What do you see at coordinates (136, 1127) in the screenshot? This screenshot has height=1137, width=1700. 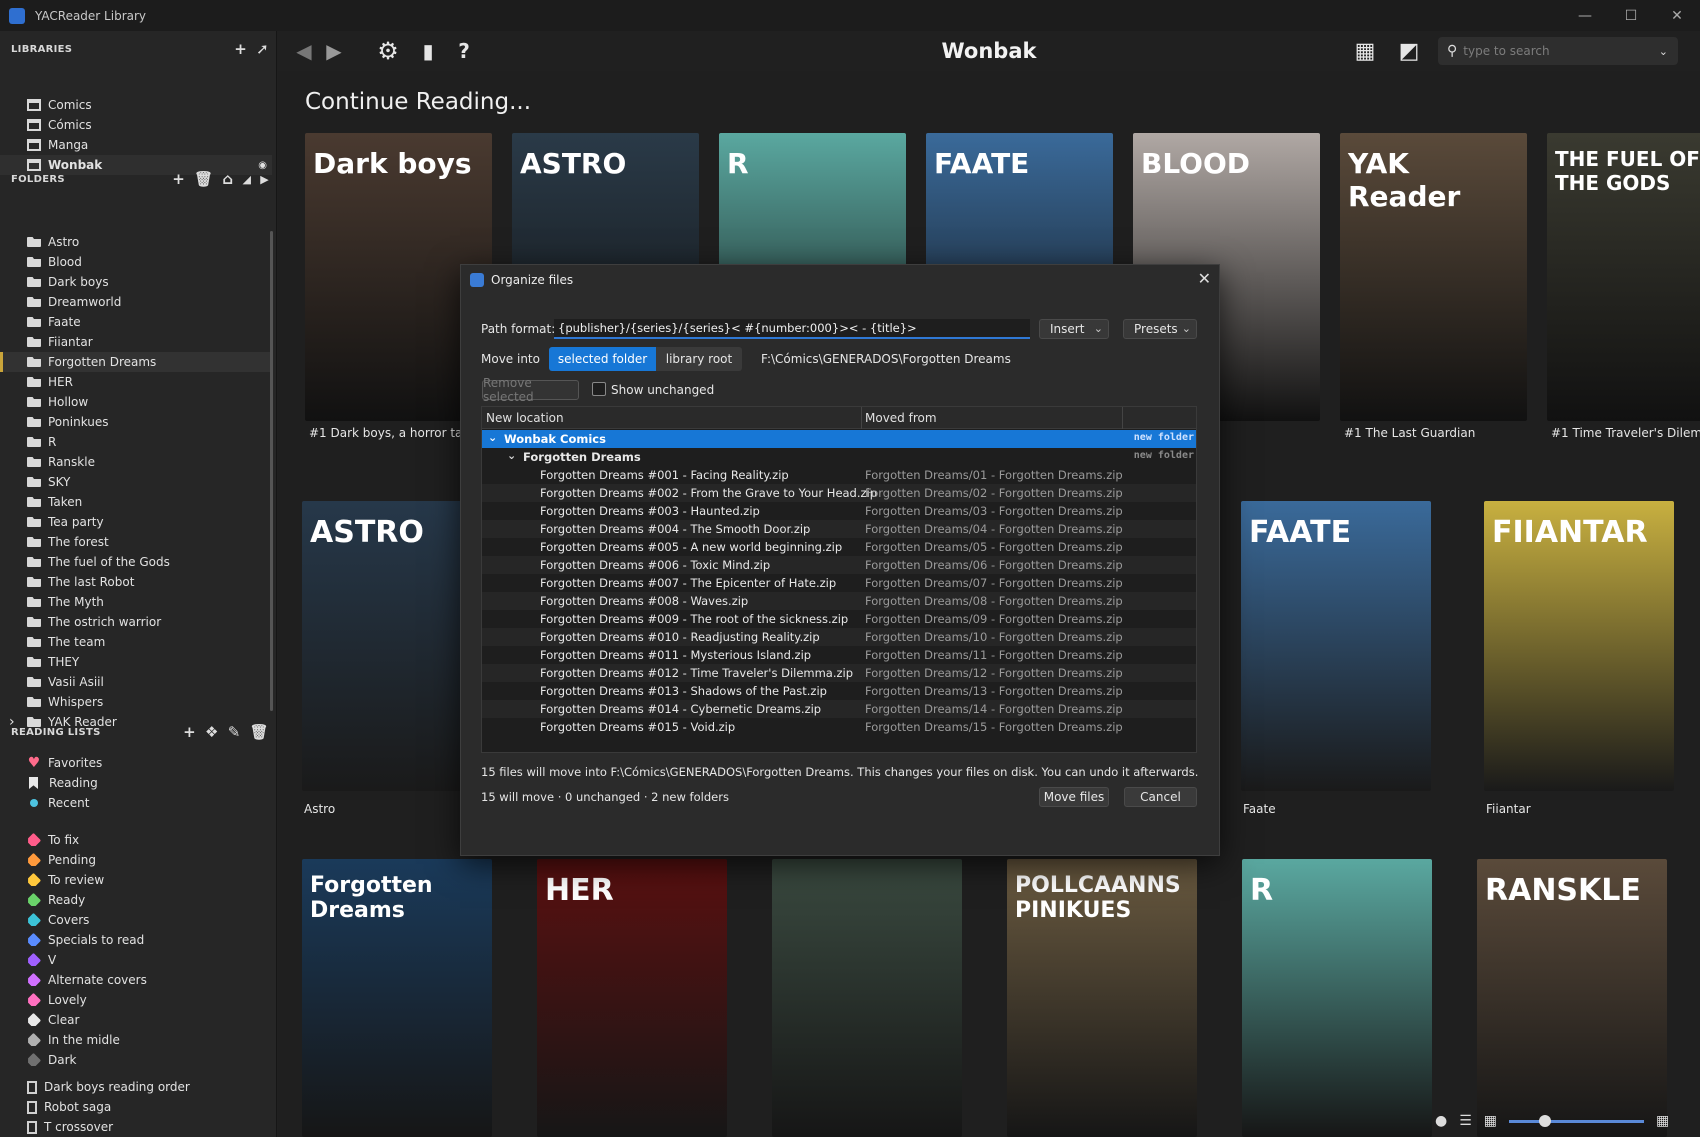 I see `reading-list-item: T crossover` at bounding box center [136, 1127].